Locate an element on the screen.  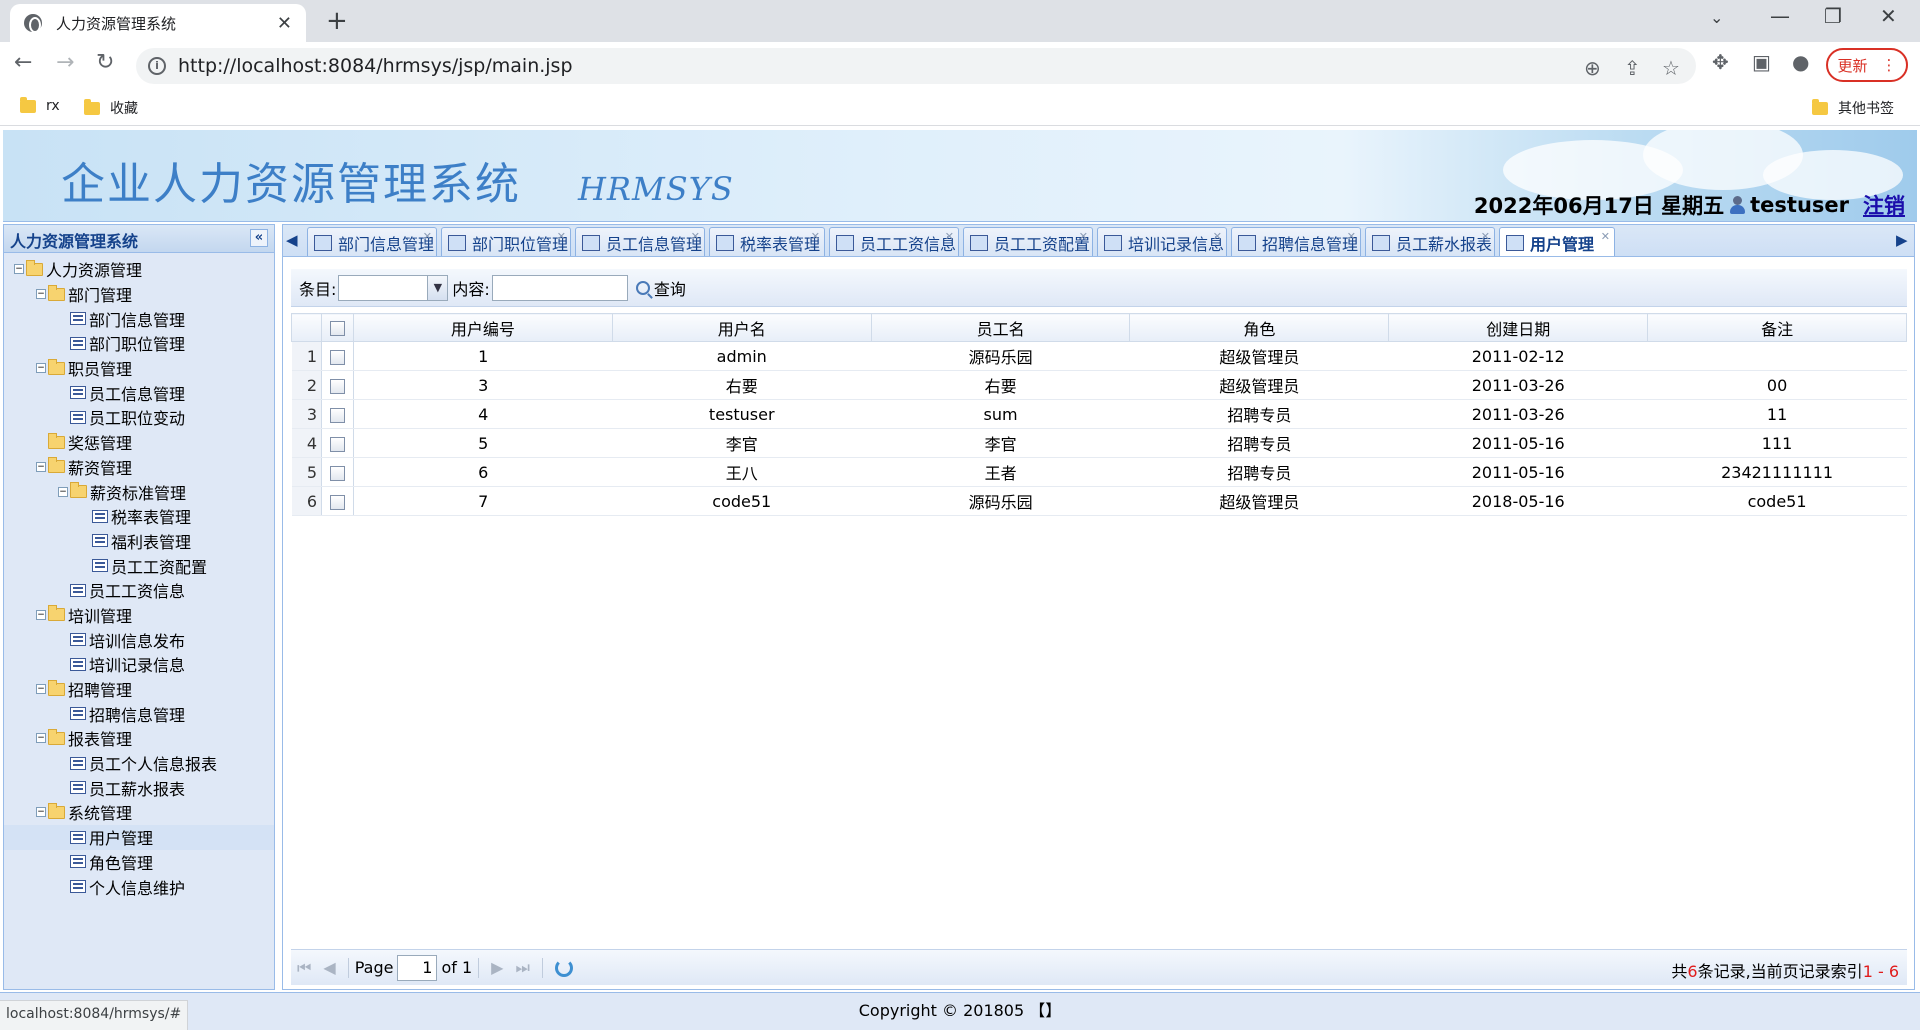
select-all-checkbox is located at coordinates (337, 327).